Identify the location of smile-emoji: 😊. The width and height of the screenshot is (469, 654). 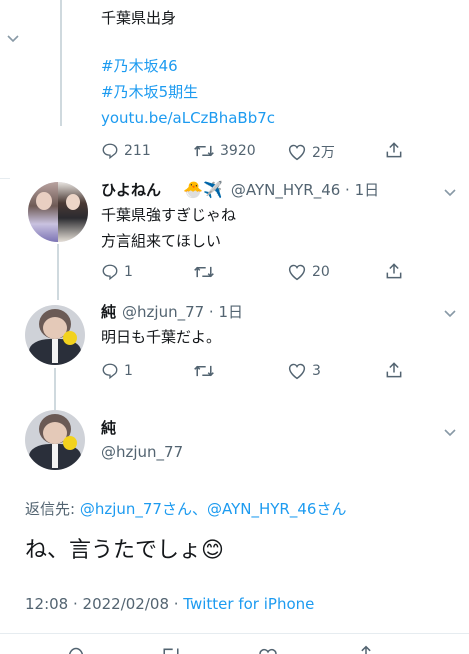
(212, 550).